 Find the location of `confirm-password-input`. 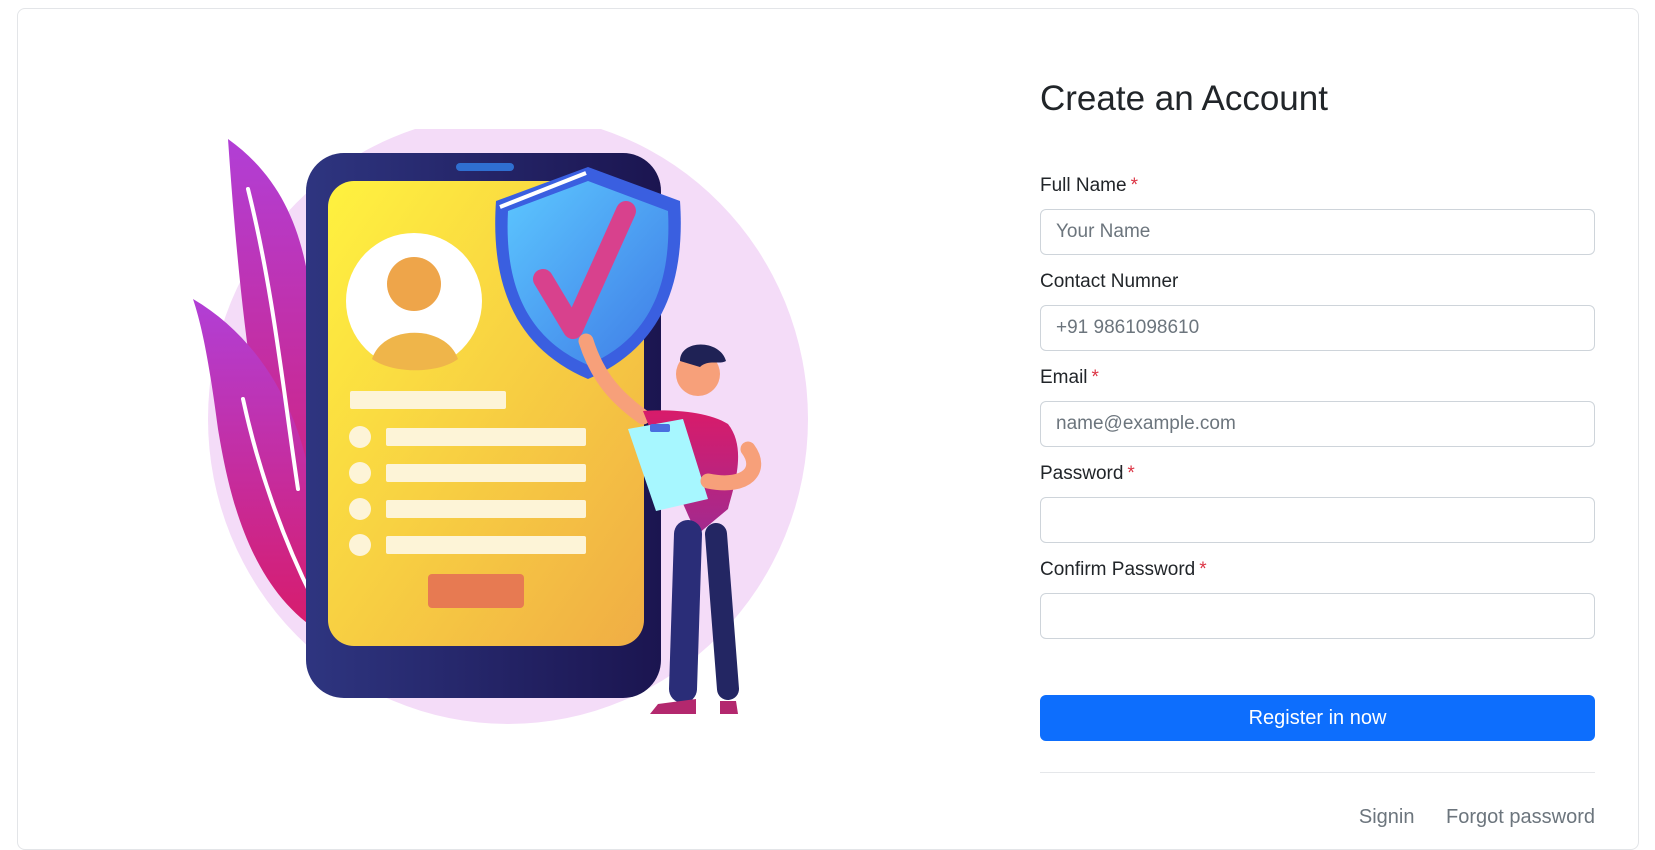

confirm-password-input is located at coordinates (1317, 616).